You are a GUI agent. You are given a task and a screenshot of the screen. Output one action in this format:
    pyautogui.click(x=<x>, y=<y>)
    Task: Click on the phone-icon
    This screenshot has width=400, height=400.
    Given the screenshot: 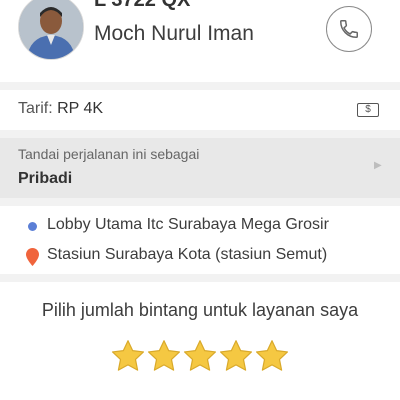 What is the action you would take?
    pyautogui.click(x=349, y=29)
    